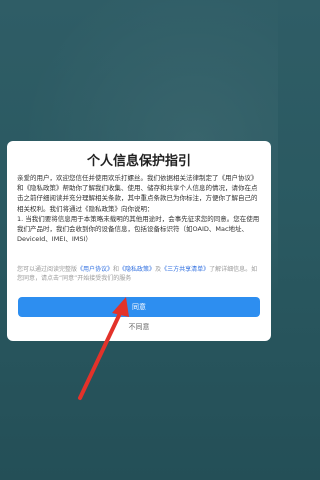 The image size is (320, 480). Describe the element at coordinates (138, 161) in the screenshot. I see `dialog-title: 个人信息保护指引` at that location.